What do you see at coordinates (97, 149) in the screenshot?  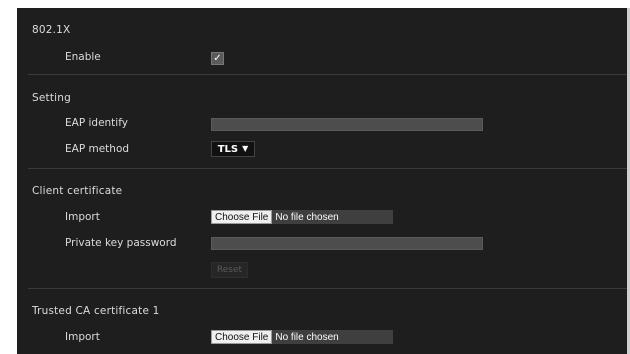 I see `eap-method-label: EAP method` at bounding box center [97, 149].